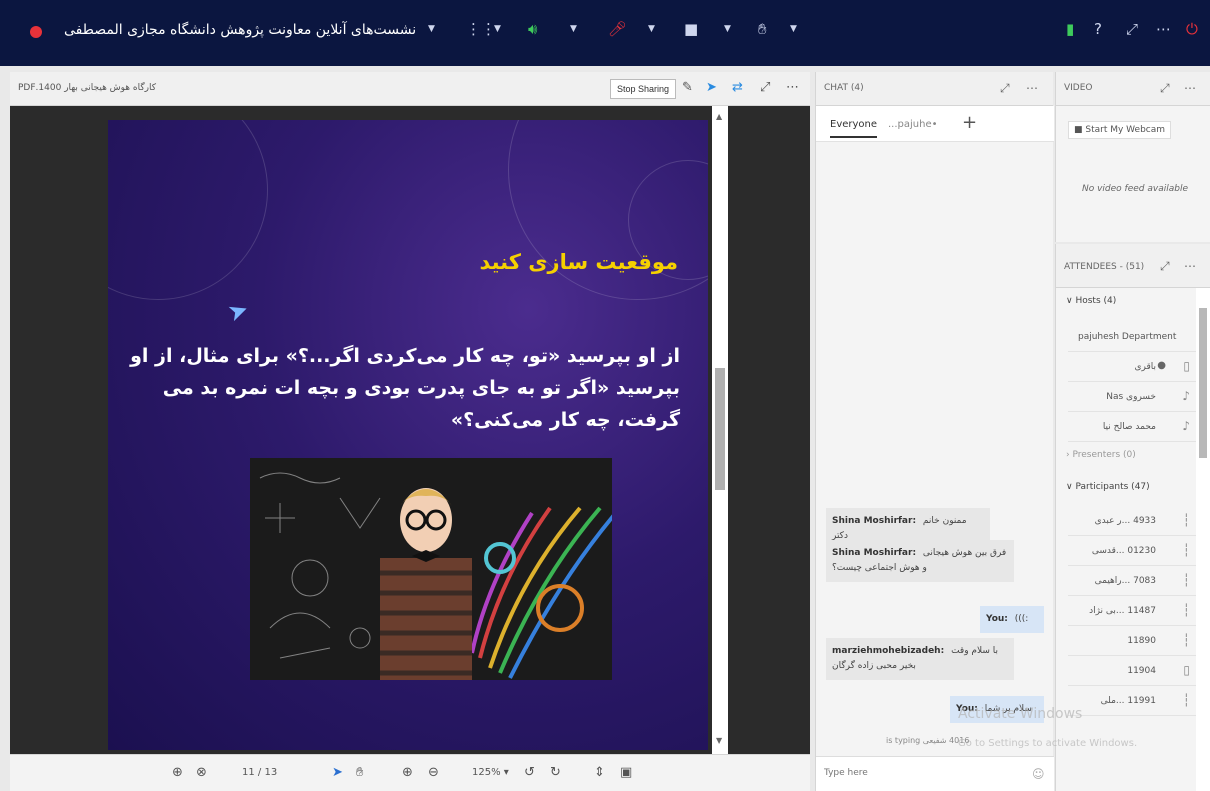  Describe the element at coordinates (719, 740) in the screenshot. I see `scroll-down-icon: ▼` at that location.